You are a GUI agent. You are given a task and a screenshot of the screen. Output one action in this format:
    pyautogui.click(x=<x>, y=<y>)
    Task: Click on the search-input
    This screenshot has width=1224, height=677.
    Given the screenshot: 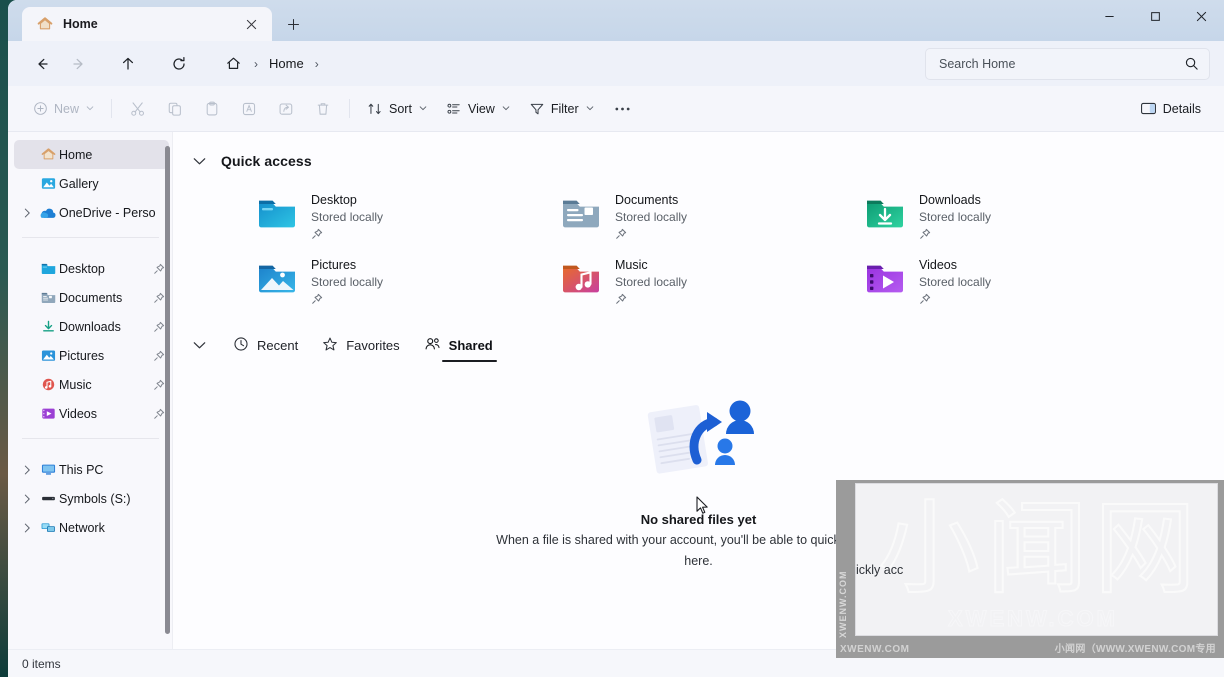 What is the action you would take?
    pyautogui.click(x=1061, y=63)
    